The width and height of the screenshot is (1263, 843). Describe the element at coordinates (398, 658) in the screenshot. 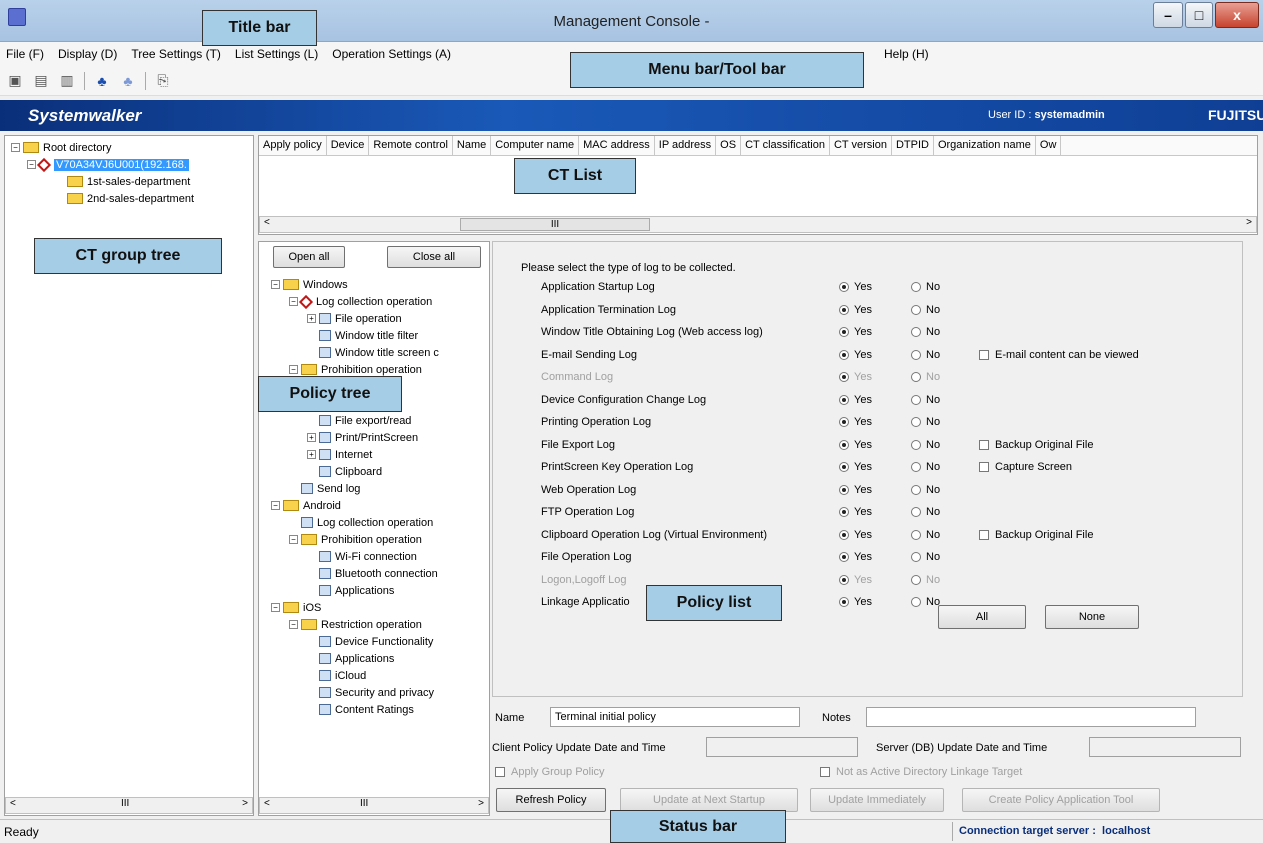

I see `policy-tree-node: Applications` at that location.